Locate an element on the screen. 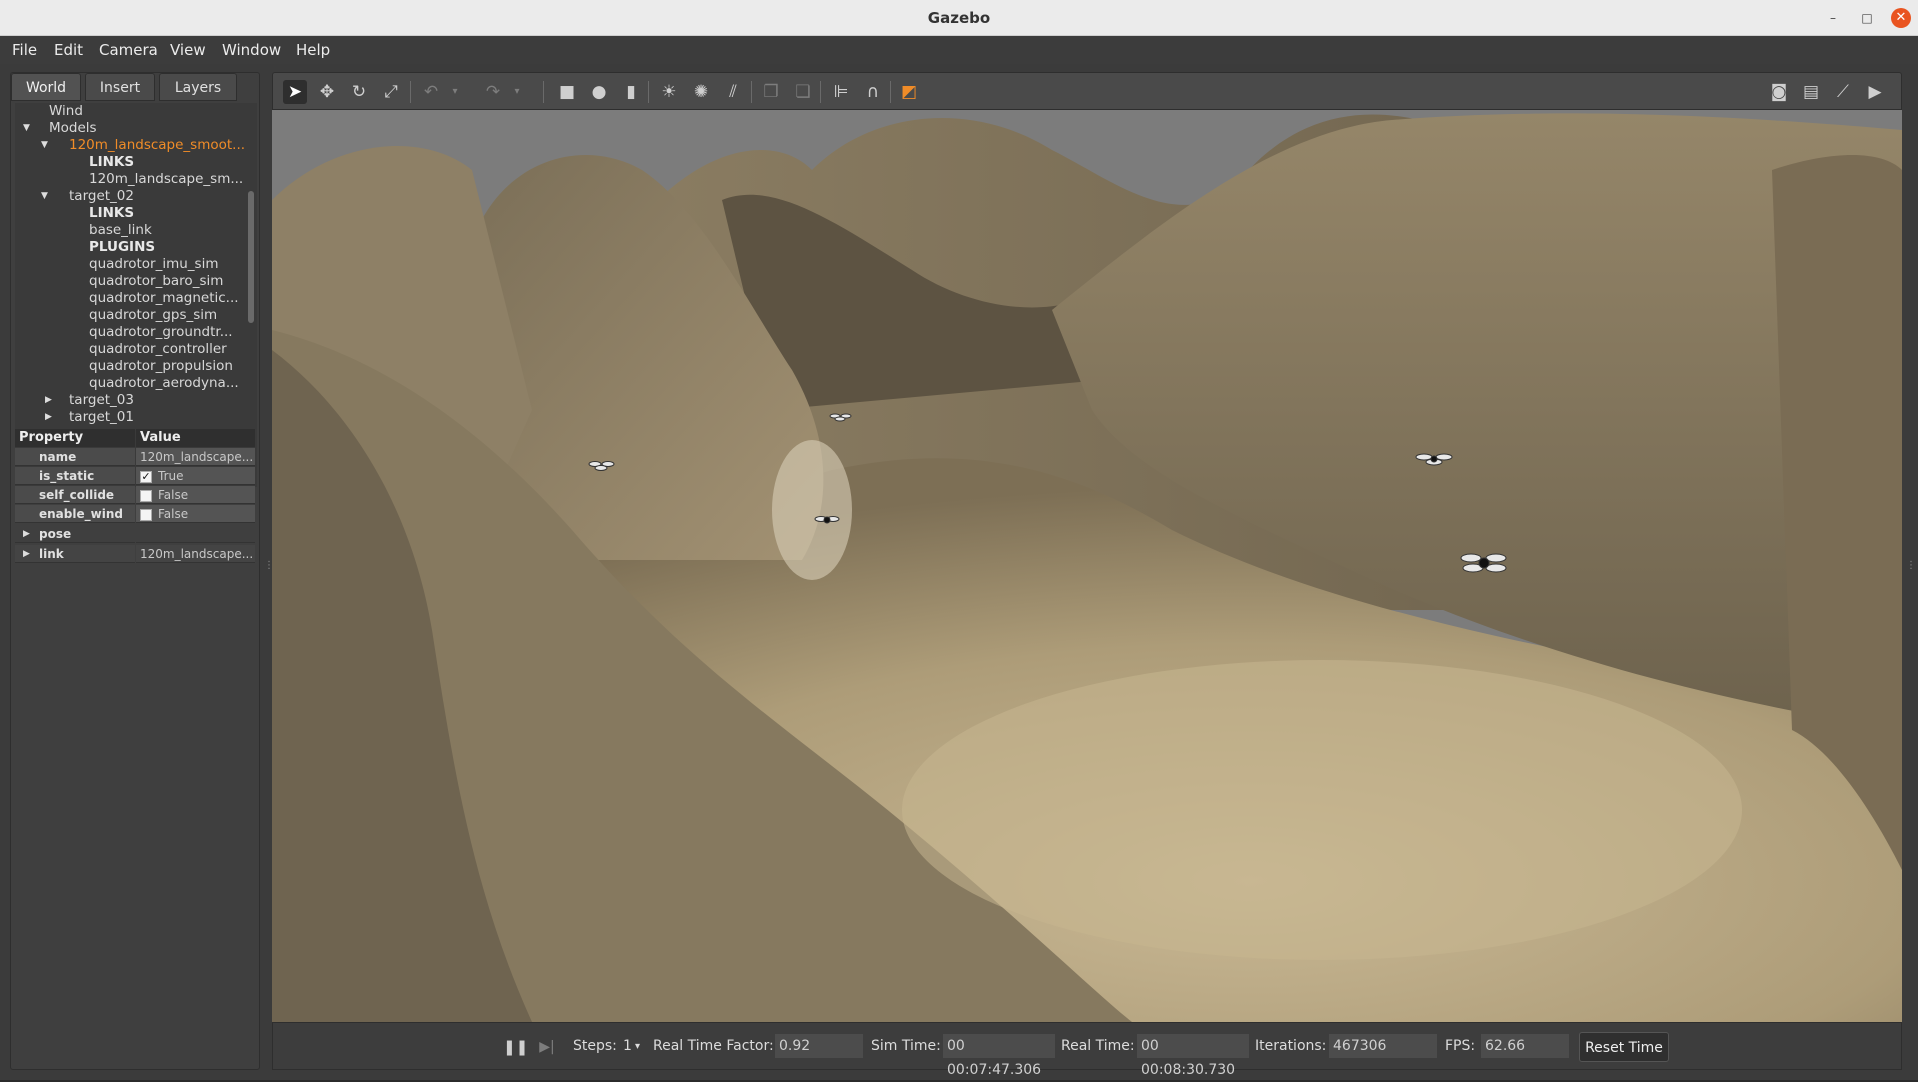 This screenshot has width=1918, height=1082. window-title: Gazebo is located at coordinates (959, 18).